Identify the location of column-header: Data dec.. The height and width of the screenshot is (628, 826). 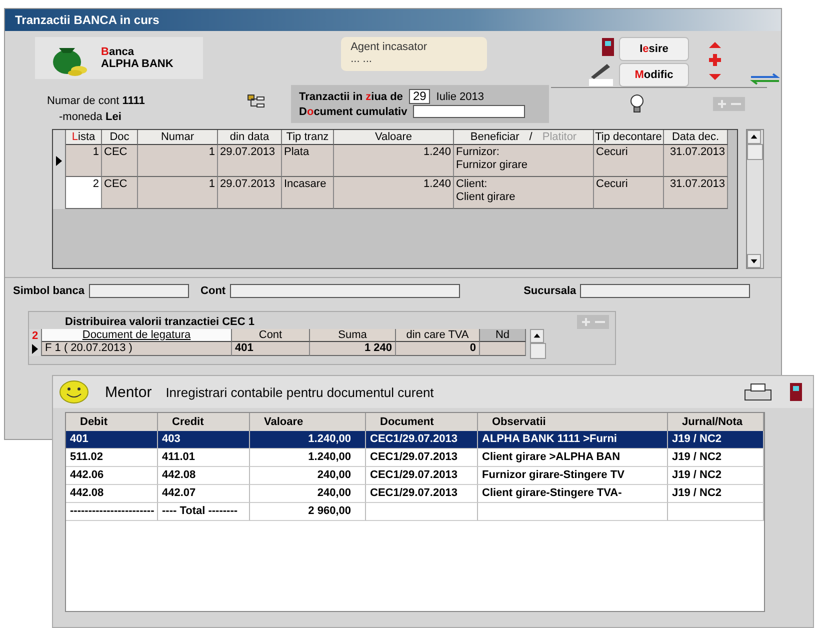
(696, 137).